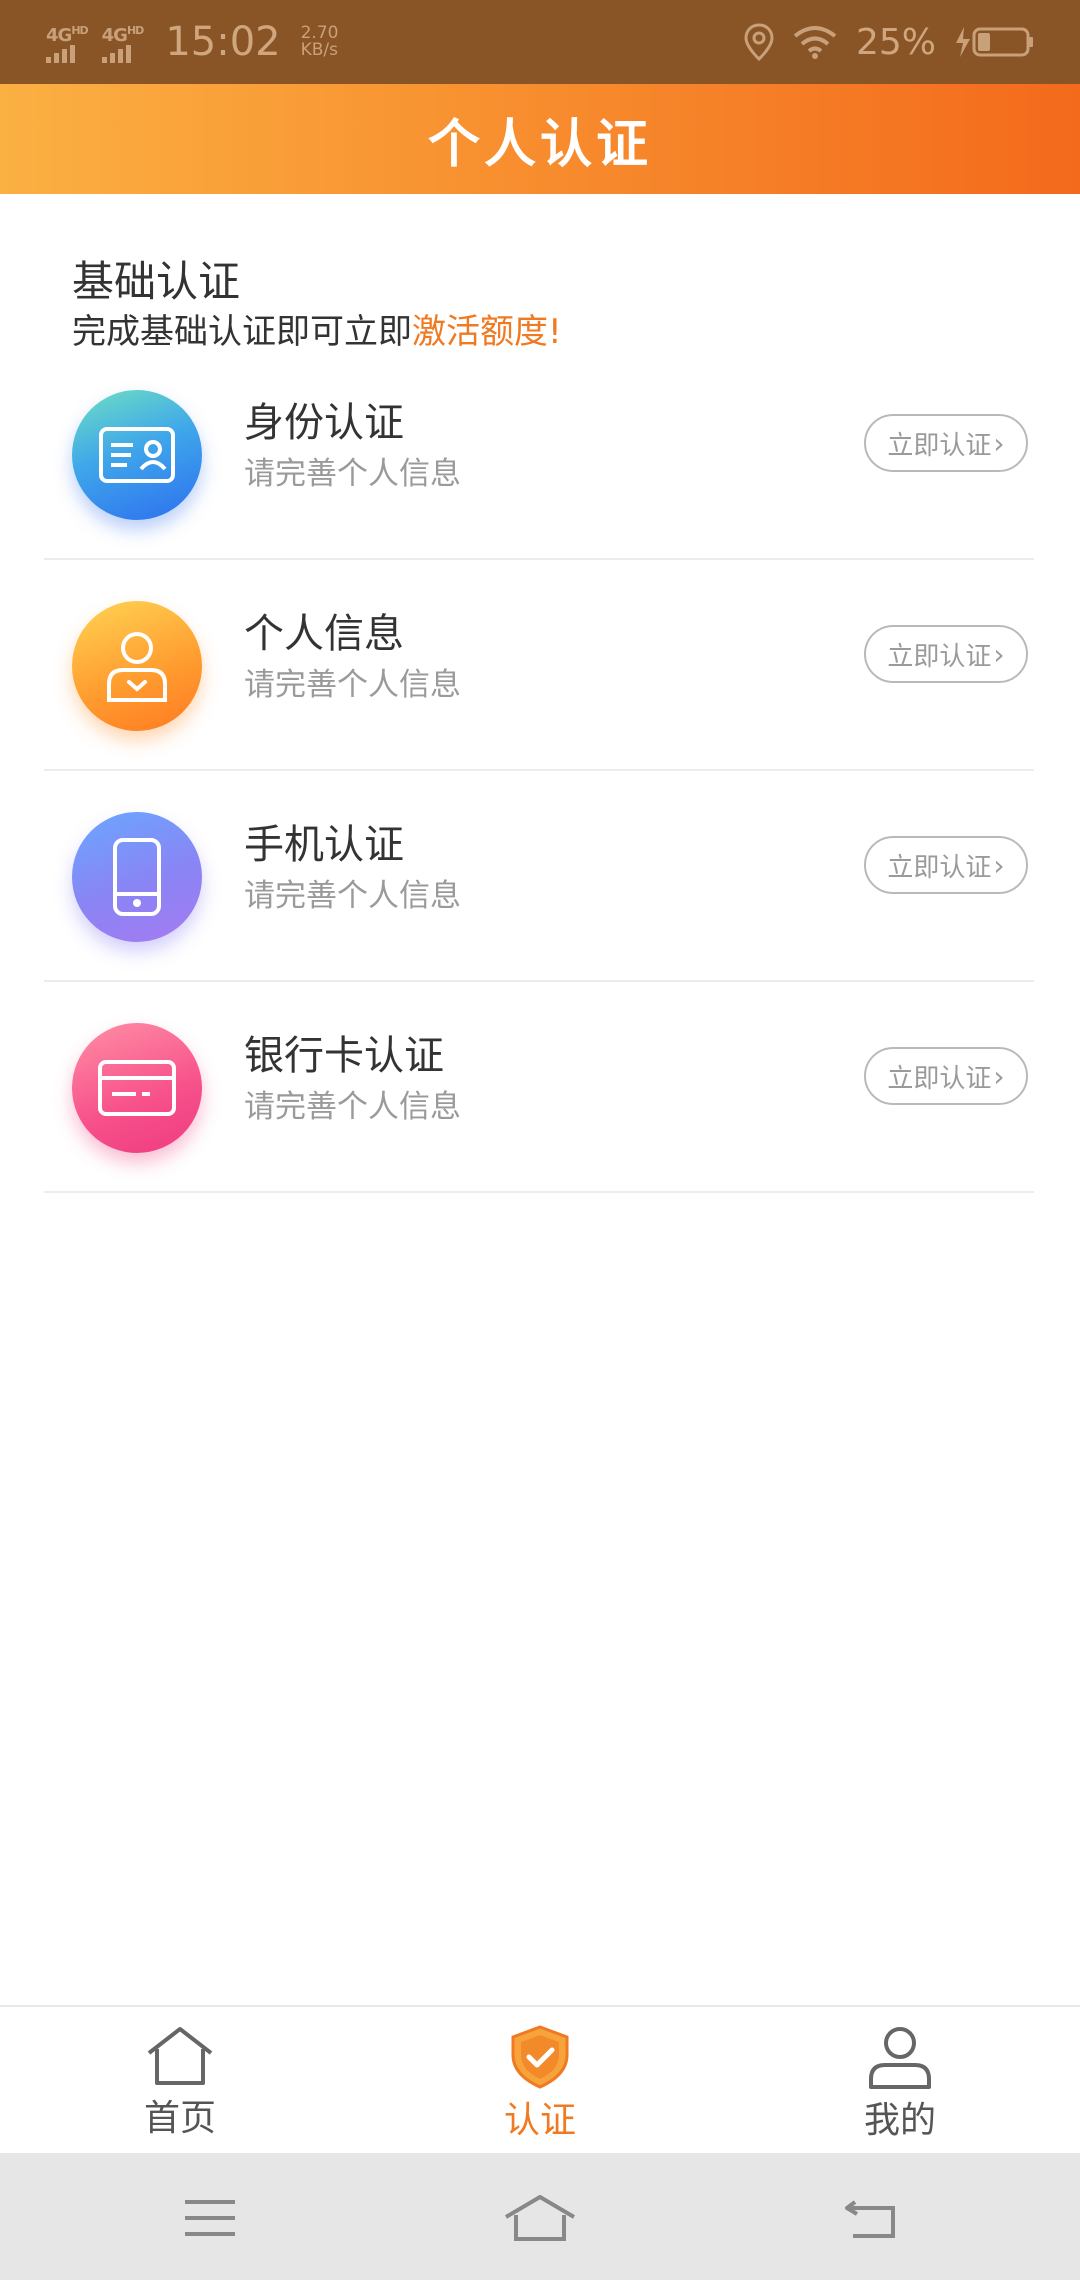 Image resolution: width=1080 pixels, height=2280 pixels. I want to click on menu-icon, so click(210, 2218).